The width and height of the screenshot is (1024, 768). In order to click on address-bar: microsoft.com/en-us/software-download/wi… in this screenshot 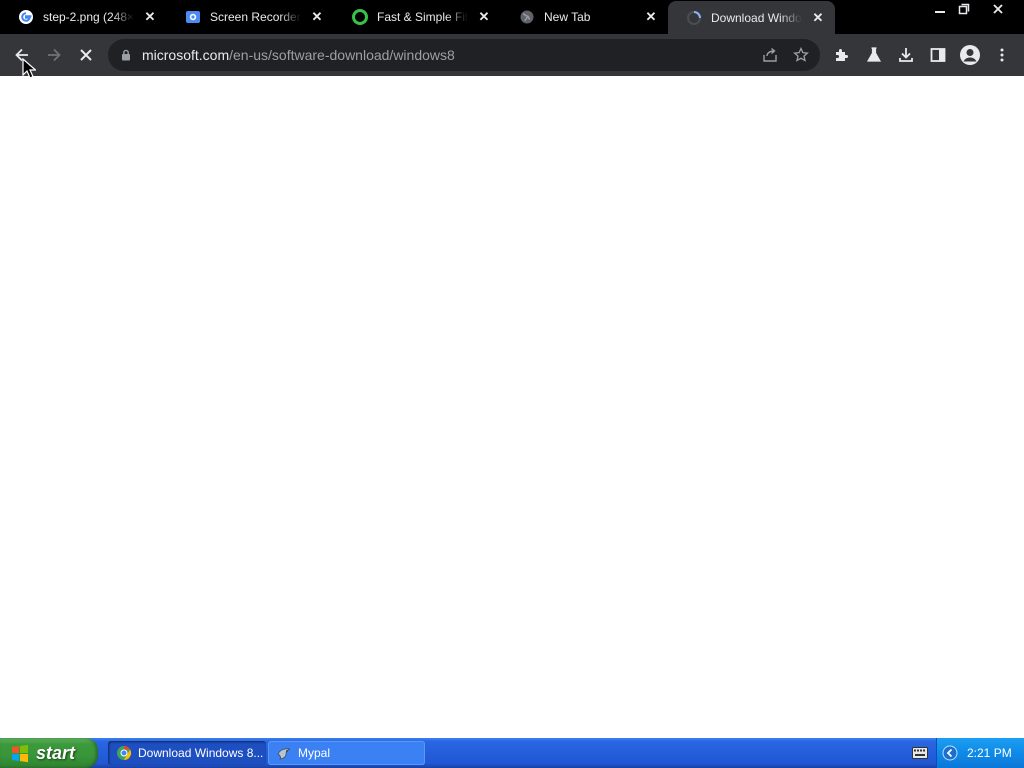, I will do `click(464, 55)`.